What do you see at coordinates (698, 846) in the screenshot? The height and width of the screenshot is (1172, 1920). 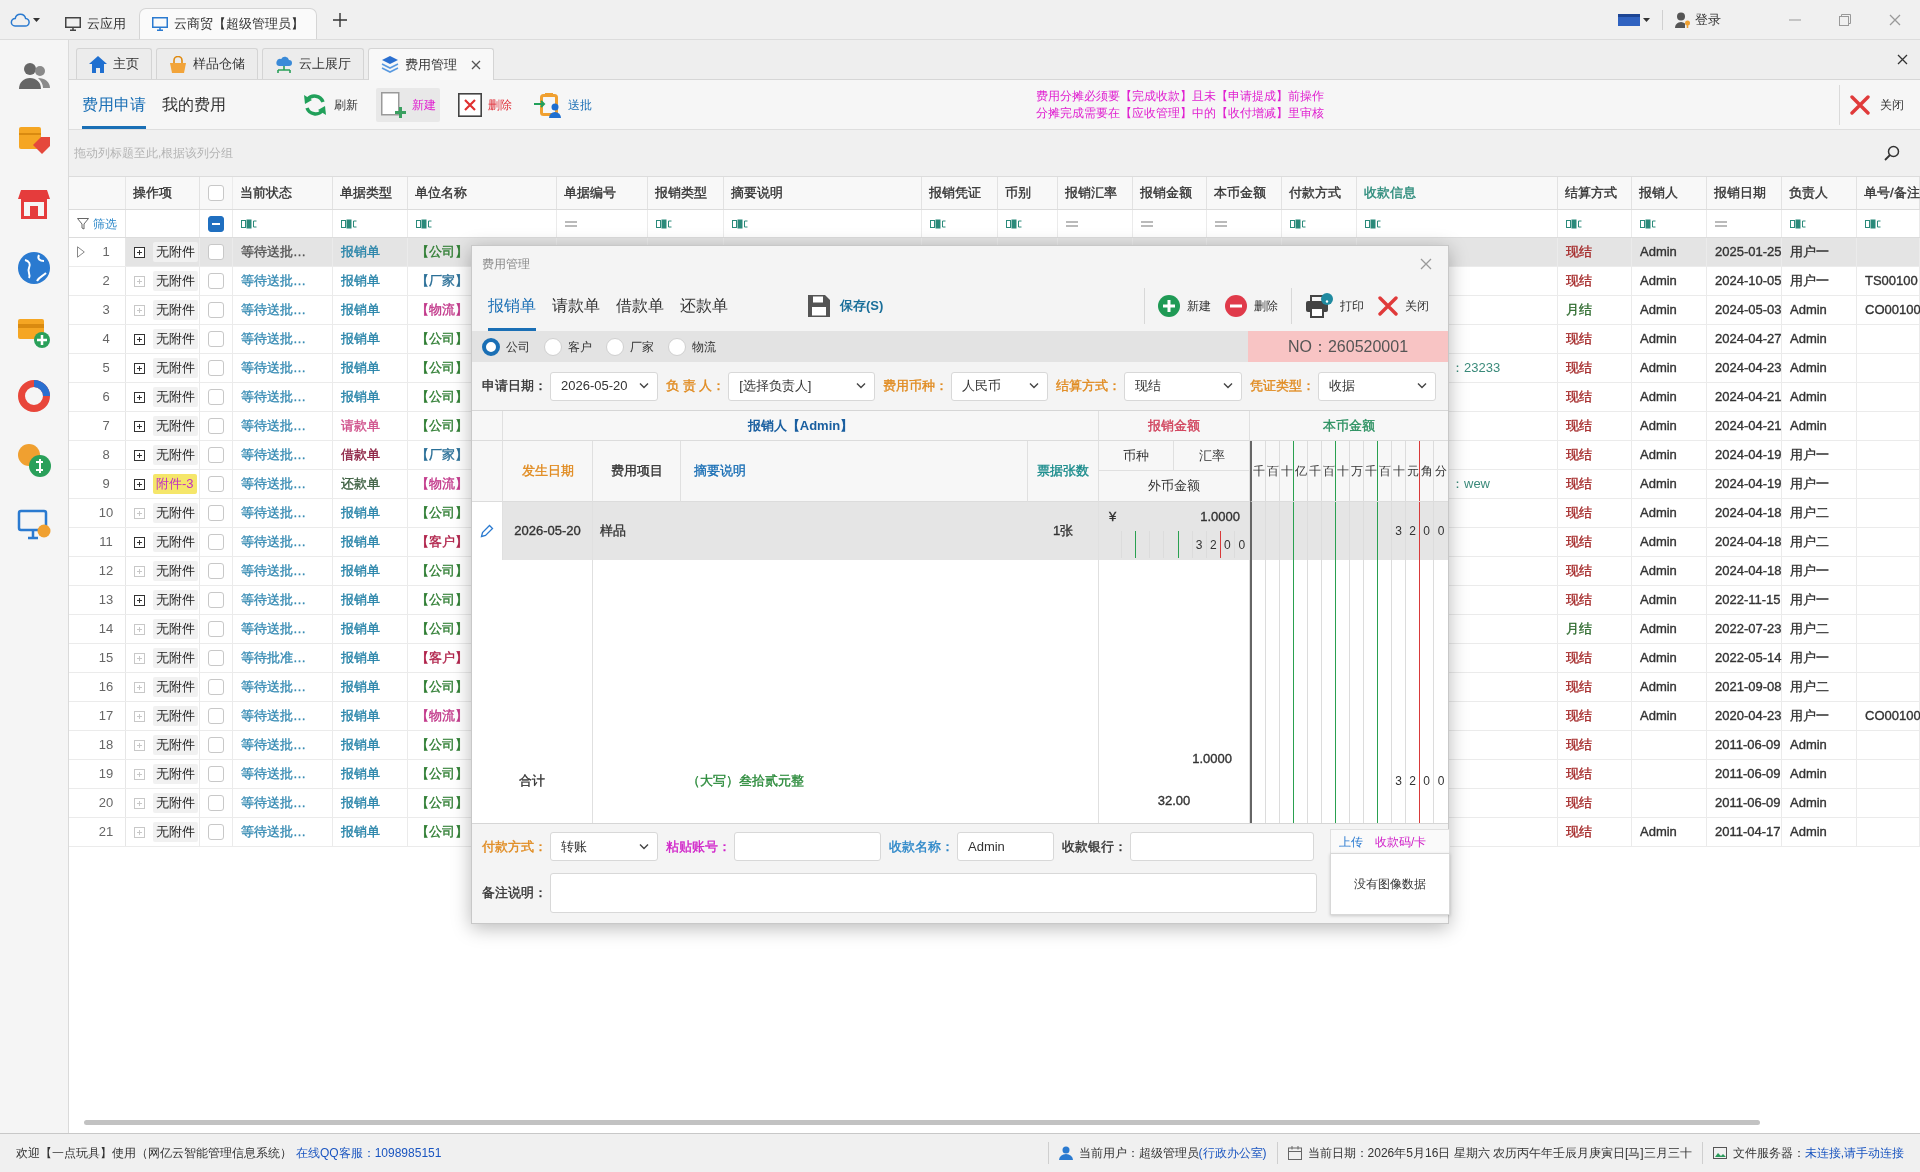 I see `field-label: 粘贴账号：` at bounding box center [698, 846].